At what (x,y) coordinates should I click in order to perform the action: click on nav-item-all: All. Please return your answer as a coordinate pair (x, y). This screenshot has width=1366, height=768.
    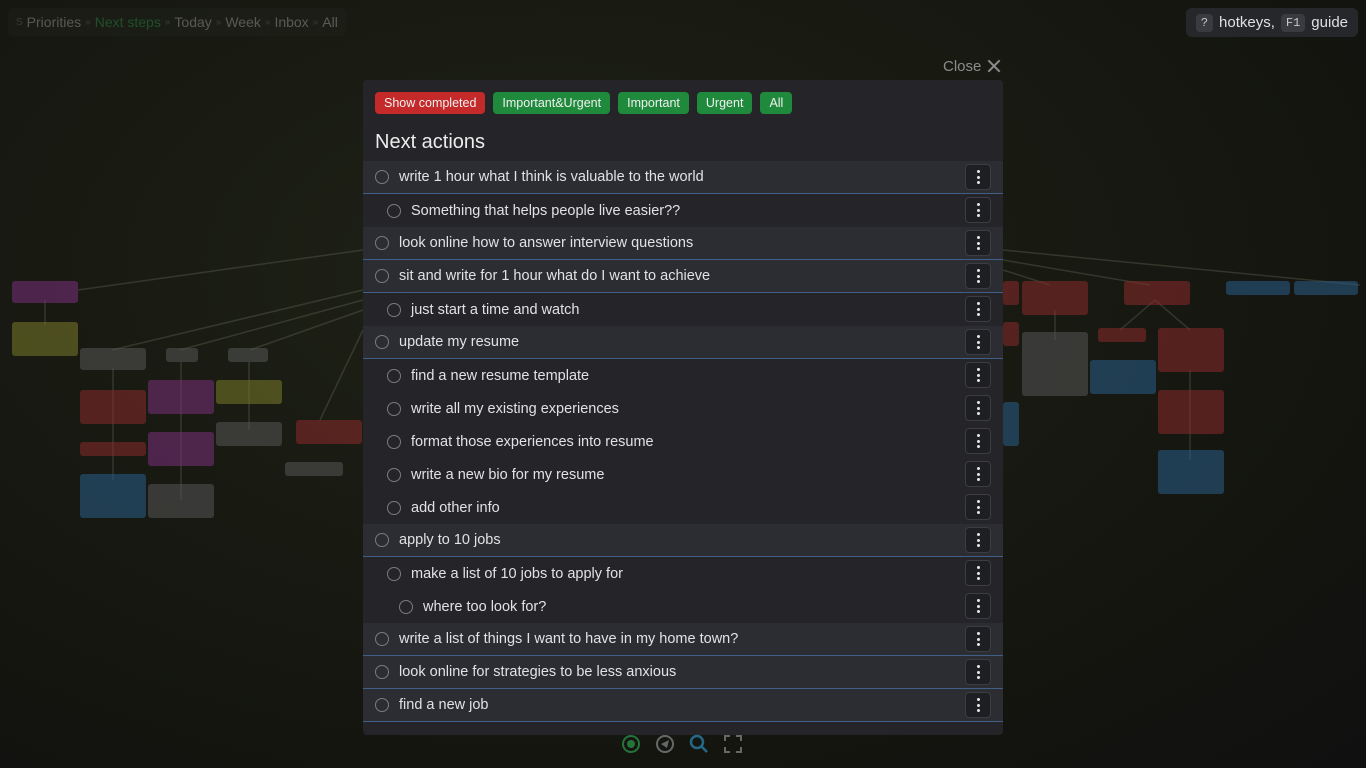
    Looking at the image, I should click on (330, 22).